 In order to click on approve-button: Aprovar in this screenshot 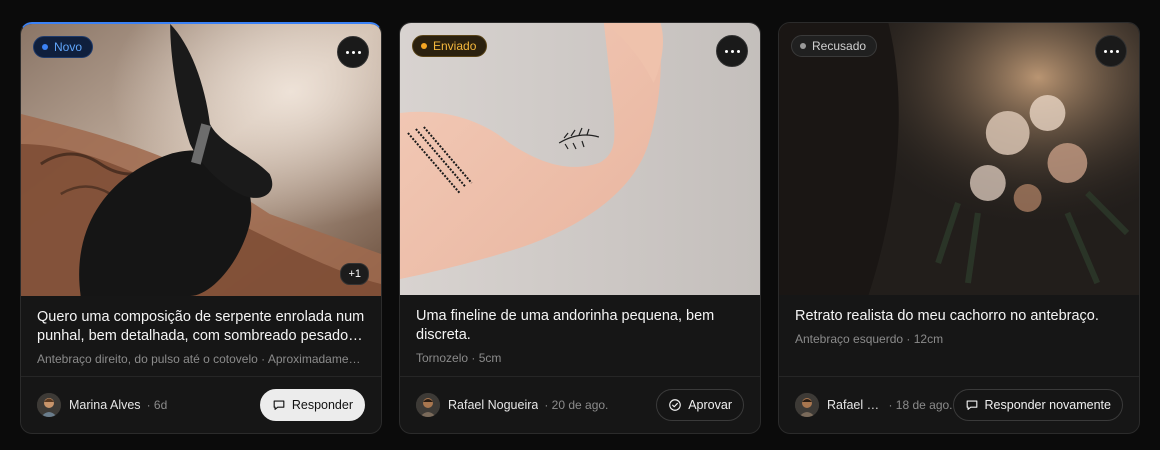, I will do `click(700, 405)`.